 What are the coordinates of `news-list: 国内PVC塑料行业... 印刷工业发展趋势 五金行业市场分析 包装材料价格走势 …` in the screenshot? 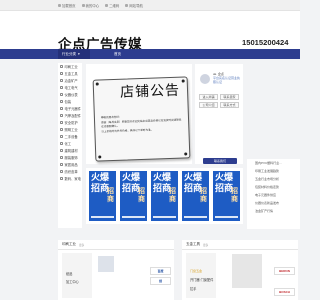 It's located at (273, 194).